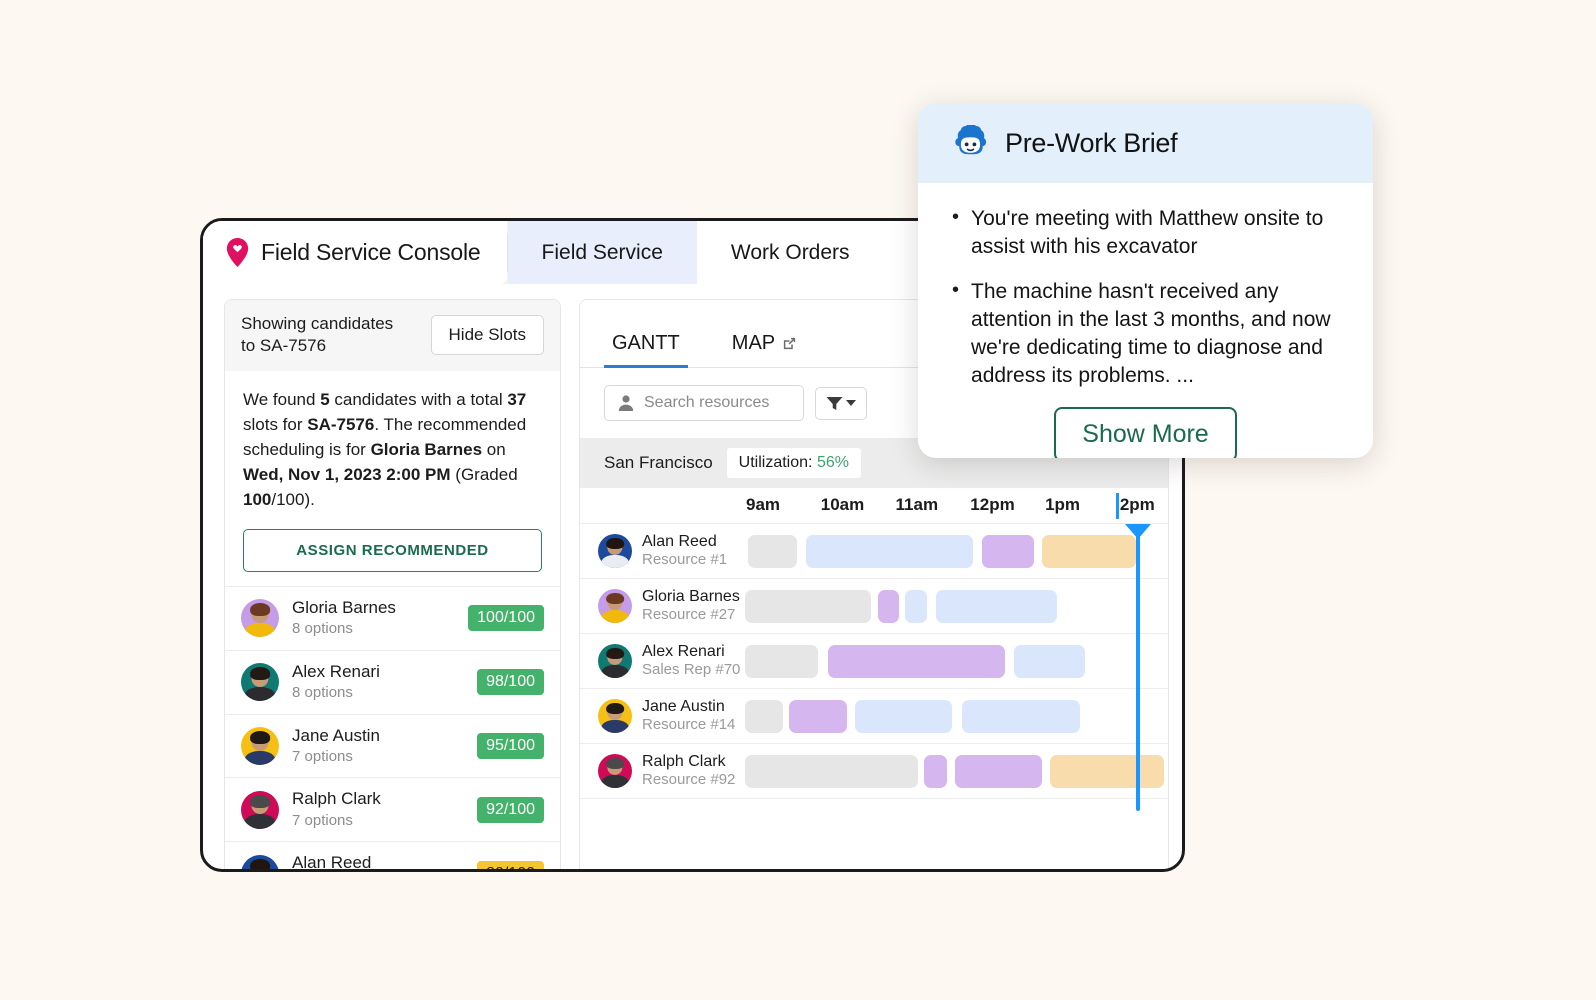 The image size is (1596, 1000). What do you see at coordinates (842, 504) in the screenshot?
I see `time-axis-label: 10am` at bounding box center [842, 504].